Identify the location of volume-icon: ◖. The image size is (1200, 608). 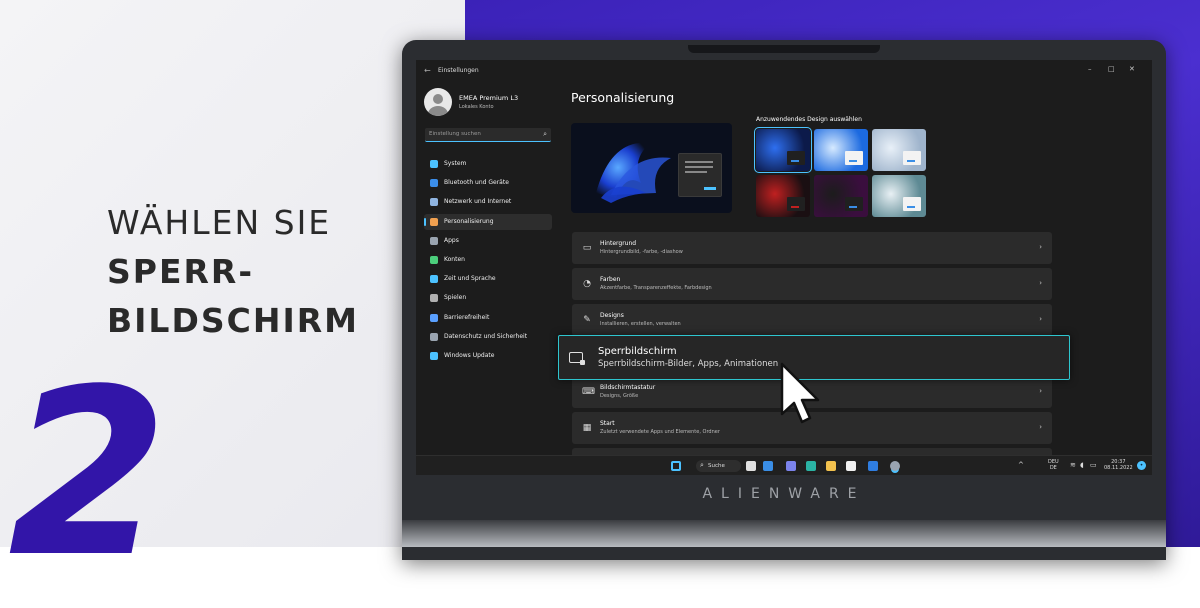
(1082, 465).